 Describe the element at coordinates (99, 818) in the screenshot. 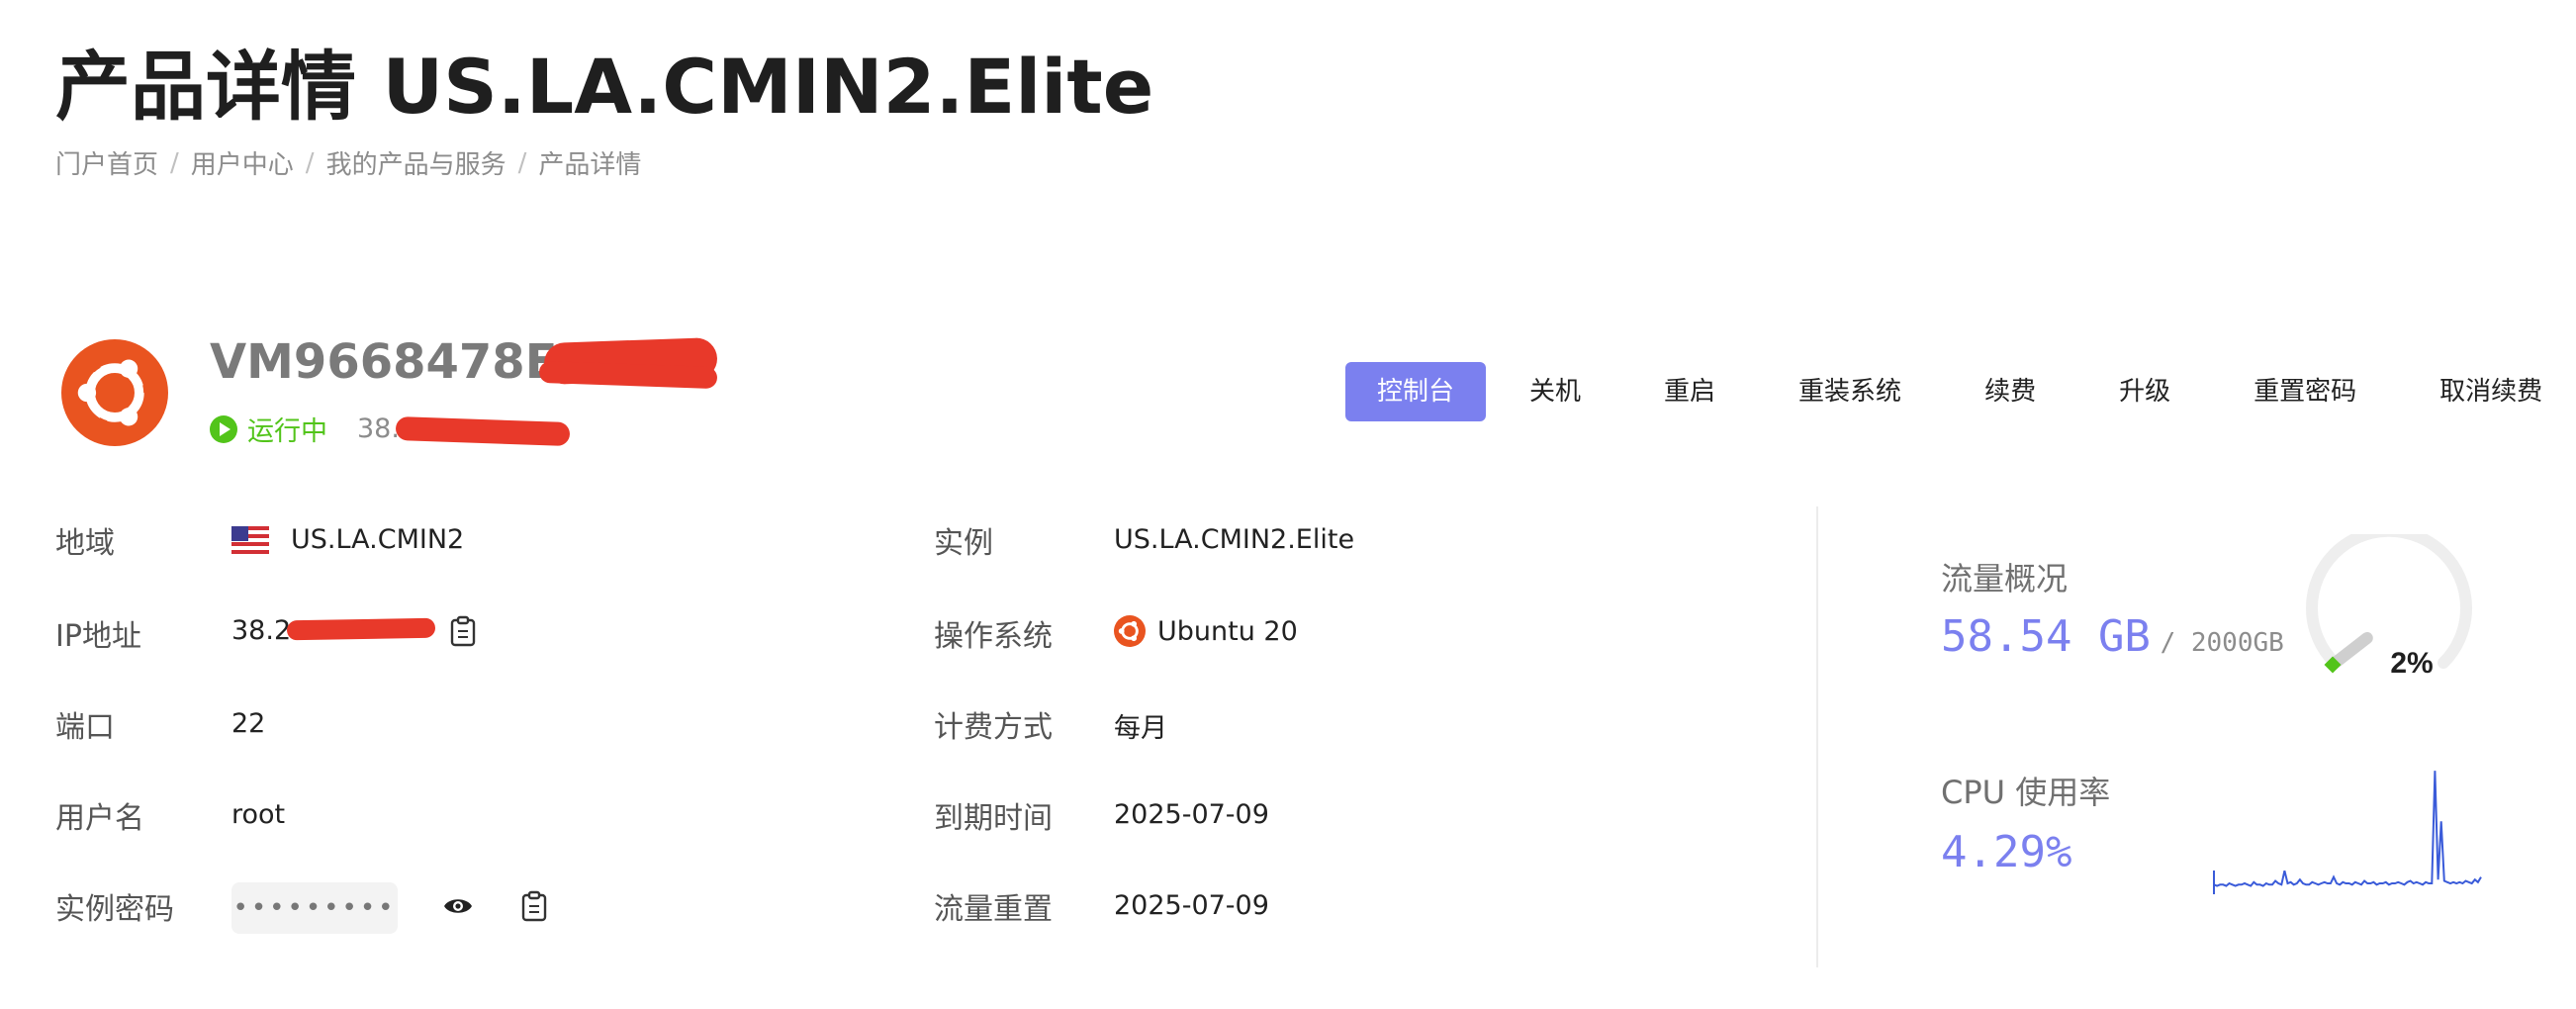

I see `username-label: 用户名` at that location.